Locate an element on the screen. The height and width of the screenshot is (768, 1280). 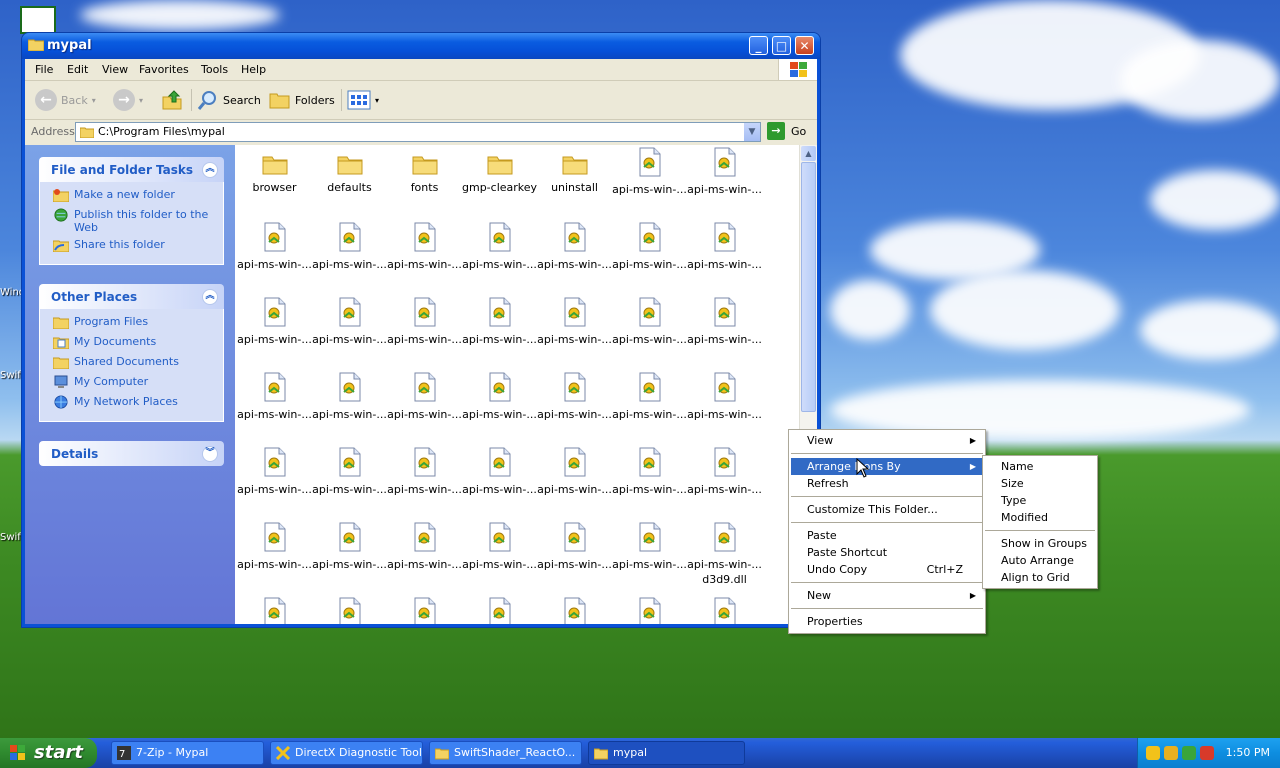
sub-modified: Modified is located at coordinates (1040, 517).